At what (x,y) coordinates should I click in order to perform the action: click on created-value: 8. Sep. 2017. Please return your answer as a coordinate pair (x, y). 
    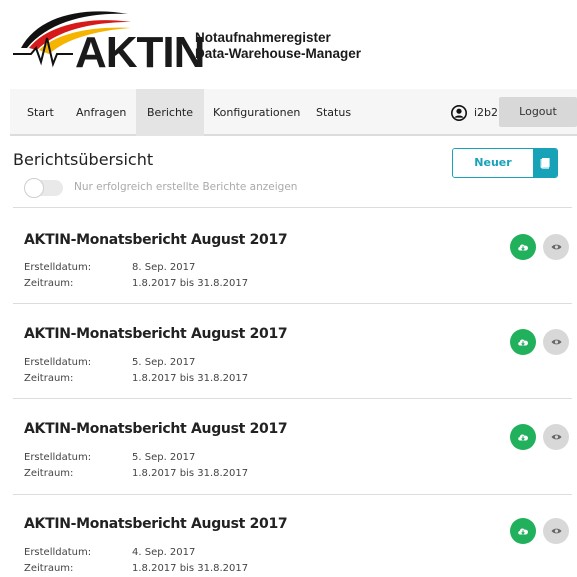
    Looking at the image, I should click on (164, 267).